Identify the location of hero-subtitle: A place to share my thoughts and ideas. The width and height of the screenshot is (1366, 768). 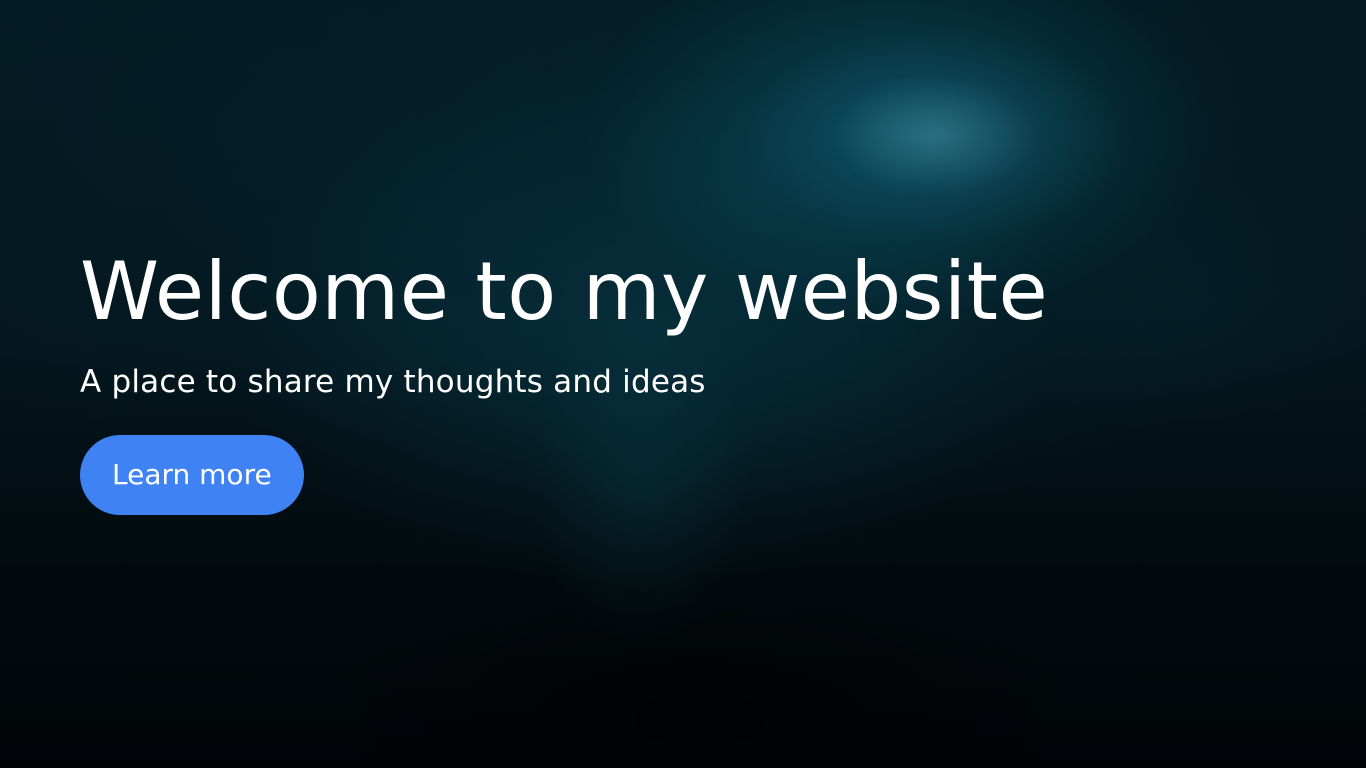
(393, 382).